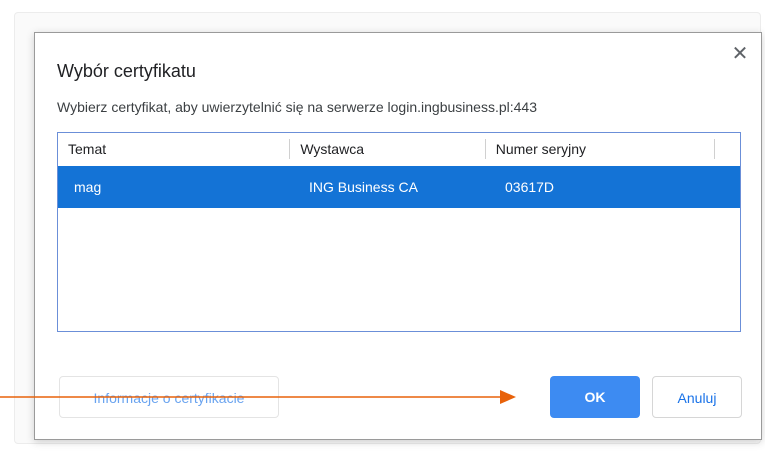 The height and width of the screenshot is (460, 765). I want to click on table-header: Temat Wystawca Numer seryjny, so click(399, 149).